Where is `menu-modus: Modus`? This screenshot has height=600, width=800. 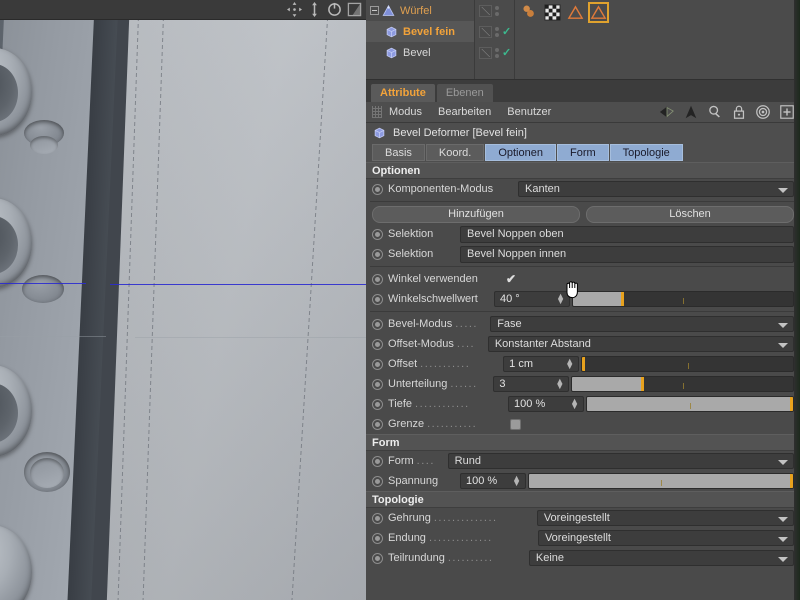
menu-modus: Modus is located at coordinates (405, 112).